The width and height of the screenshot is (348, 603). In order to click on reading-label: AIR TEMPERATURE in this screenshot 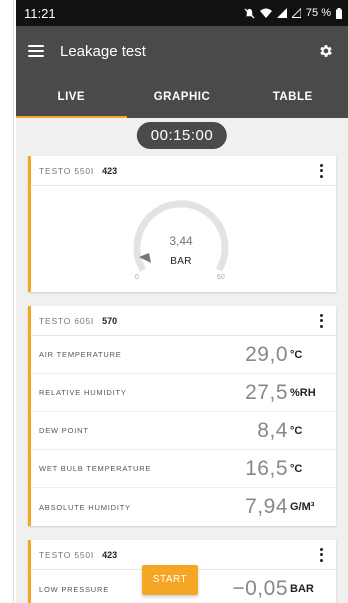, I will do `click(80, 354)`.